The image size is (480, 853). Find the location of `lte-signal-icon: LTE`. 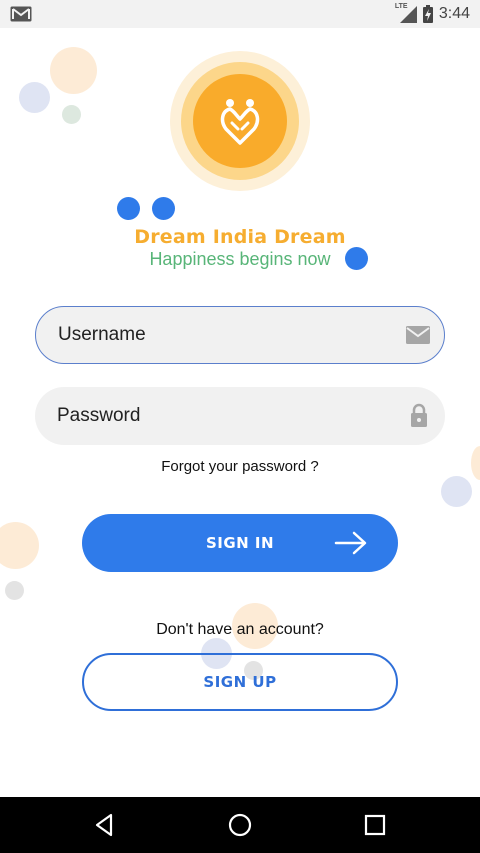

lte-signal-icon: LTE is located at coordinates (406, 13).